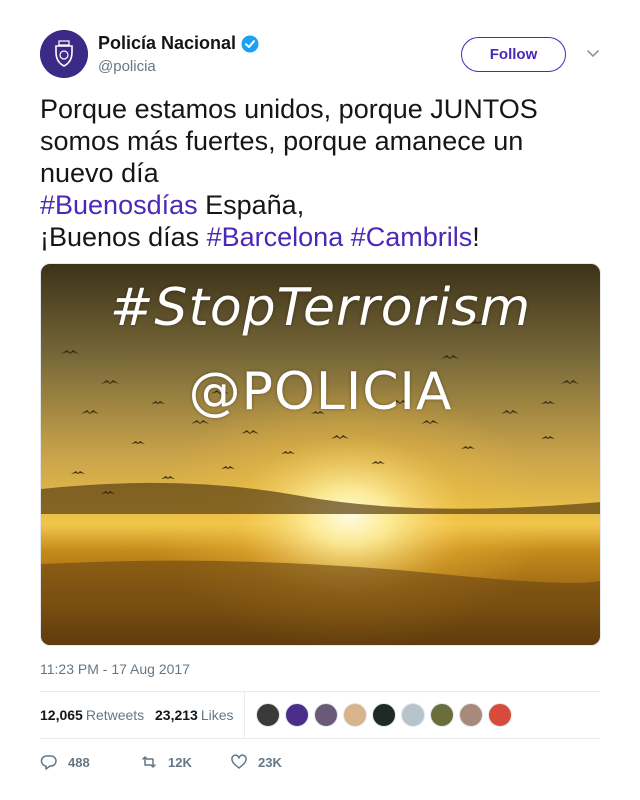  Describe the element at coordinates (275, 237) in the screenshot. I see `hashtag-link: #Barcelona` at that location.